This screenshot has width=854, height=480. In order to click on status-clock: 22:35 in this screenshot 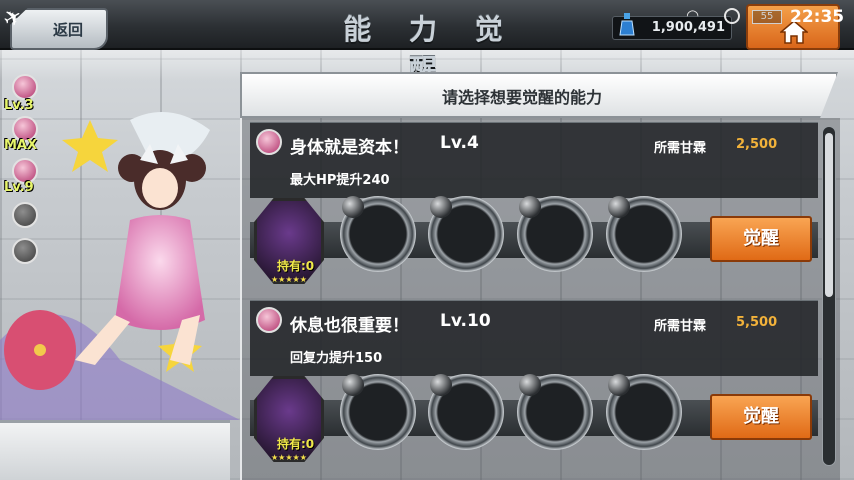, I will do `click(817, 17)`.